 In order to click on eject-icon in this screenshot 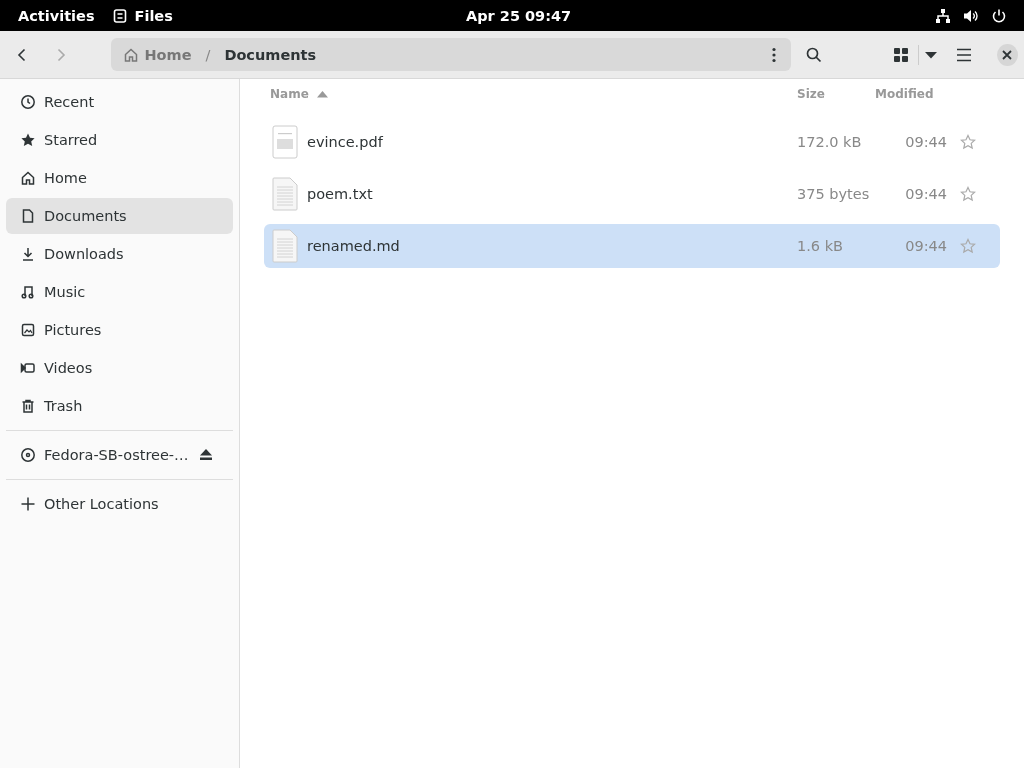, I will do `click(206, 455)`.